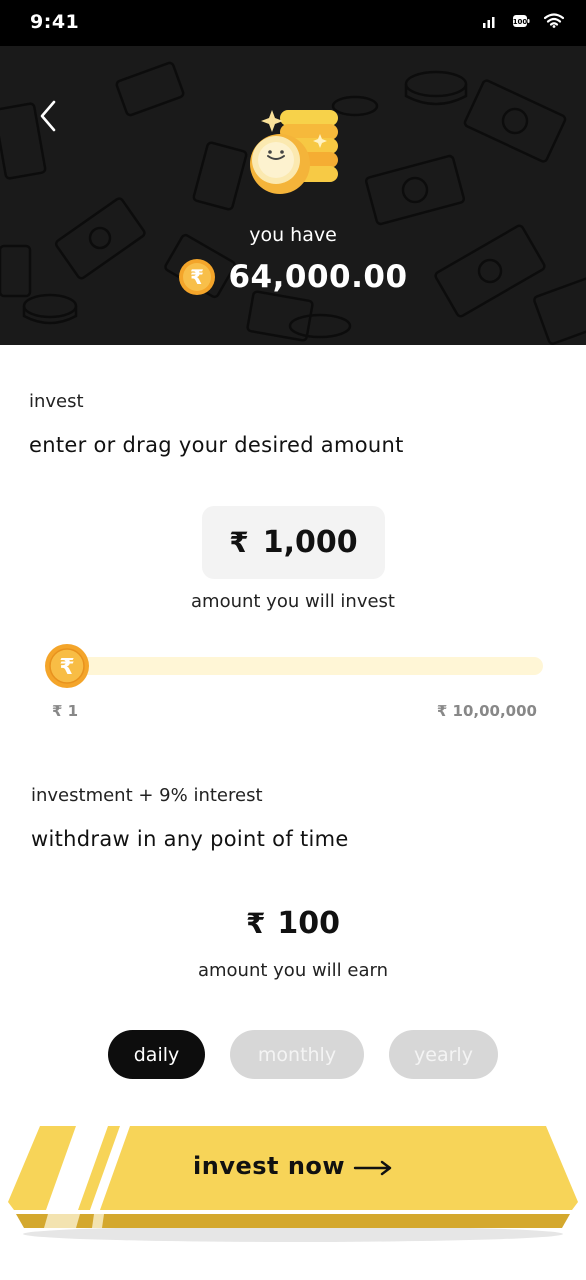  What do you see at coordinates (489, 22) in the screenshot?
I see `signal-icon` at bounding box center [489, 22].